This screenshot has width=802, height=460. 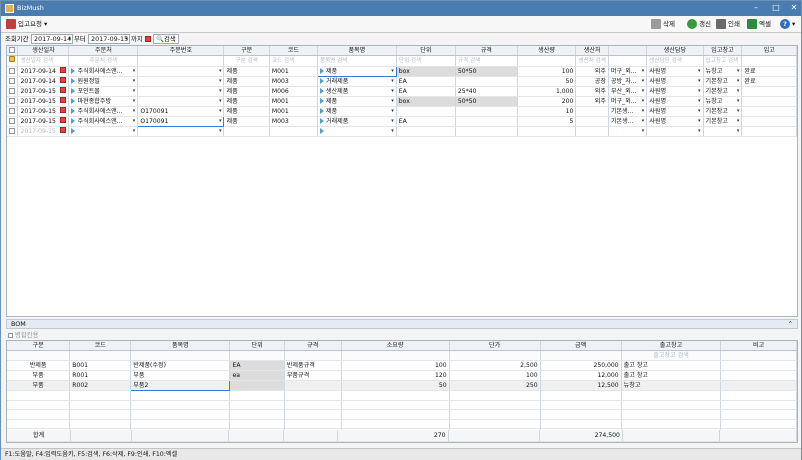 What do you see at coordinates (357, 82) in the screenshot?
I see `cell-item: 거래제품 ▾` at bounding box center [357, 82].